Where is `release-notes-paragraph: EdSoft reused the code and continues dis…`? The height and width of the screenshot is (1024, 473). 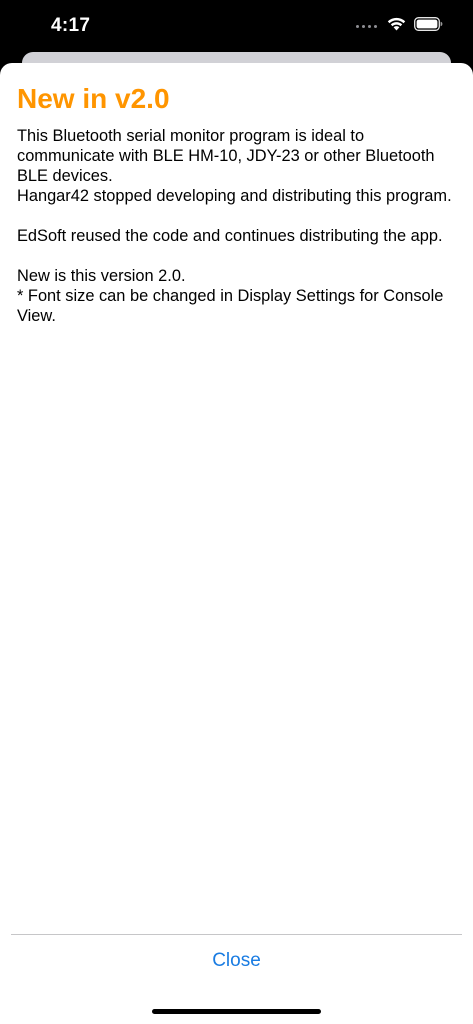
release-notes-paragraph: EdSoft reused the code and continues dis… is located at coordinates (230, 236).